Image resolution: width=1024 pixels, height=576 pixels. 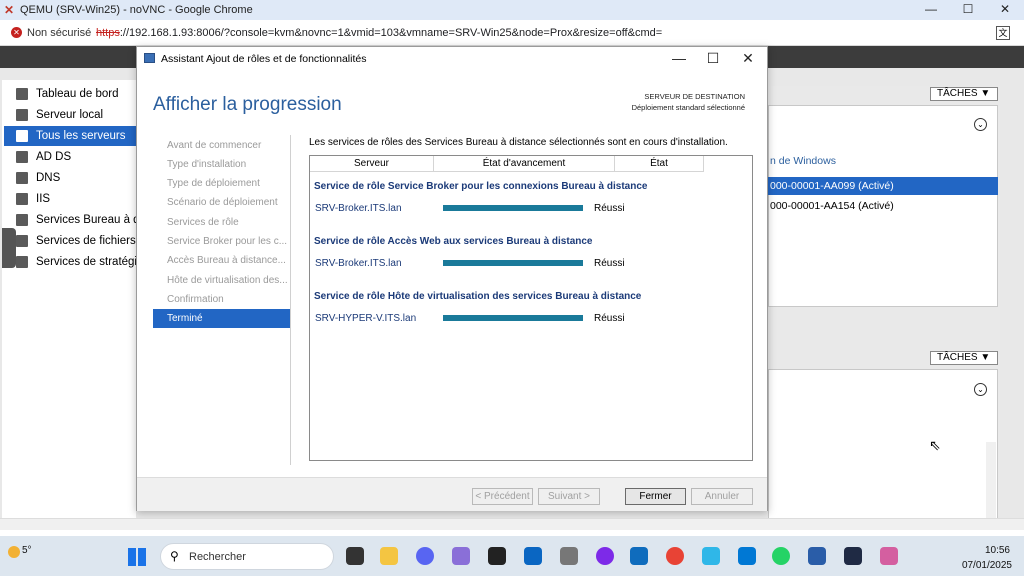 What do you see at coordinates (70, 220) in the screenshot?
I see `nav-item-rds: Services Bureau à dis` at bounding box center [70, 220].